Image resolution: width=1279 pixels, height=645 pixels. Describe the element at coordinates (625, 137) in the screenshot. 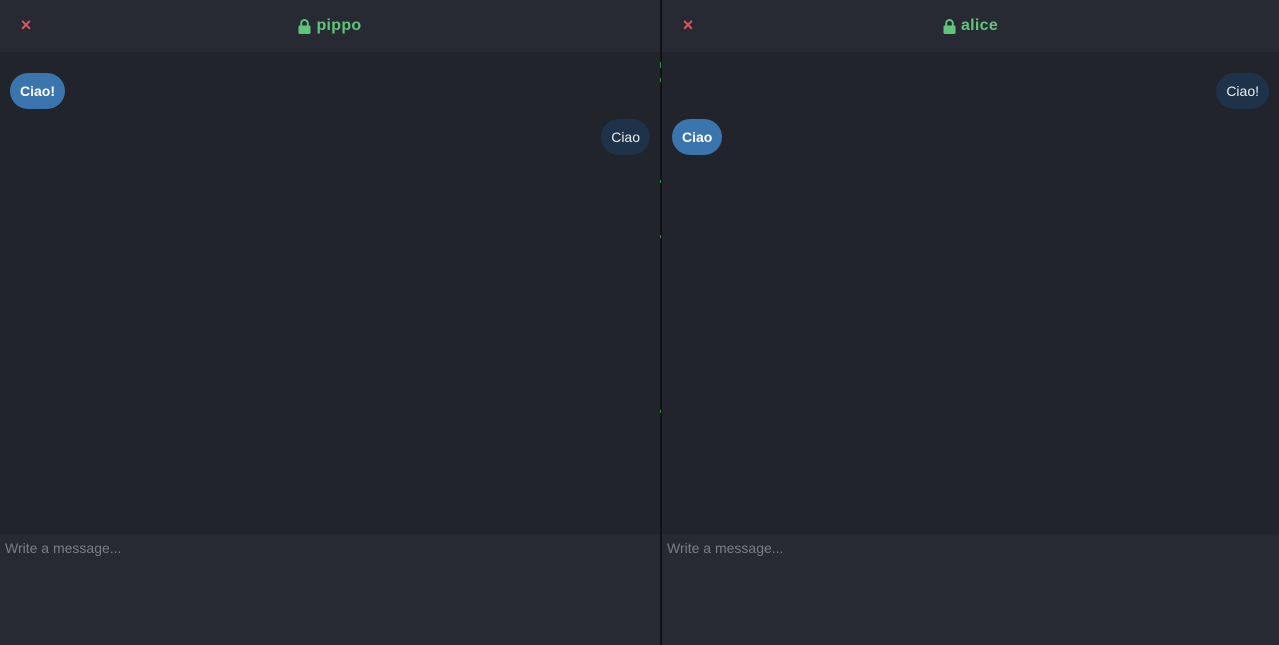

I see `outgoing-message: Ciao` at that location.